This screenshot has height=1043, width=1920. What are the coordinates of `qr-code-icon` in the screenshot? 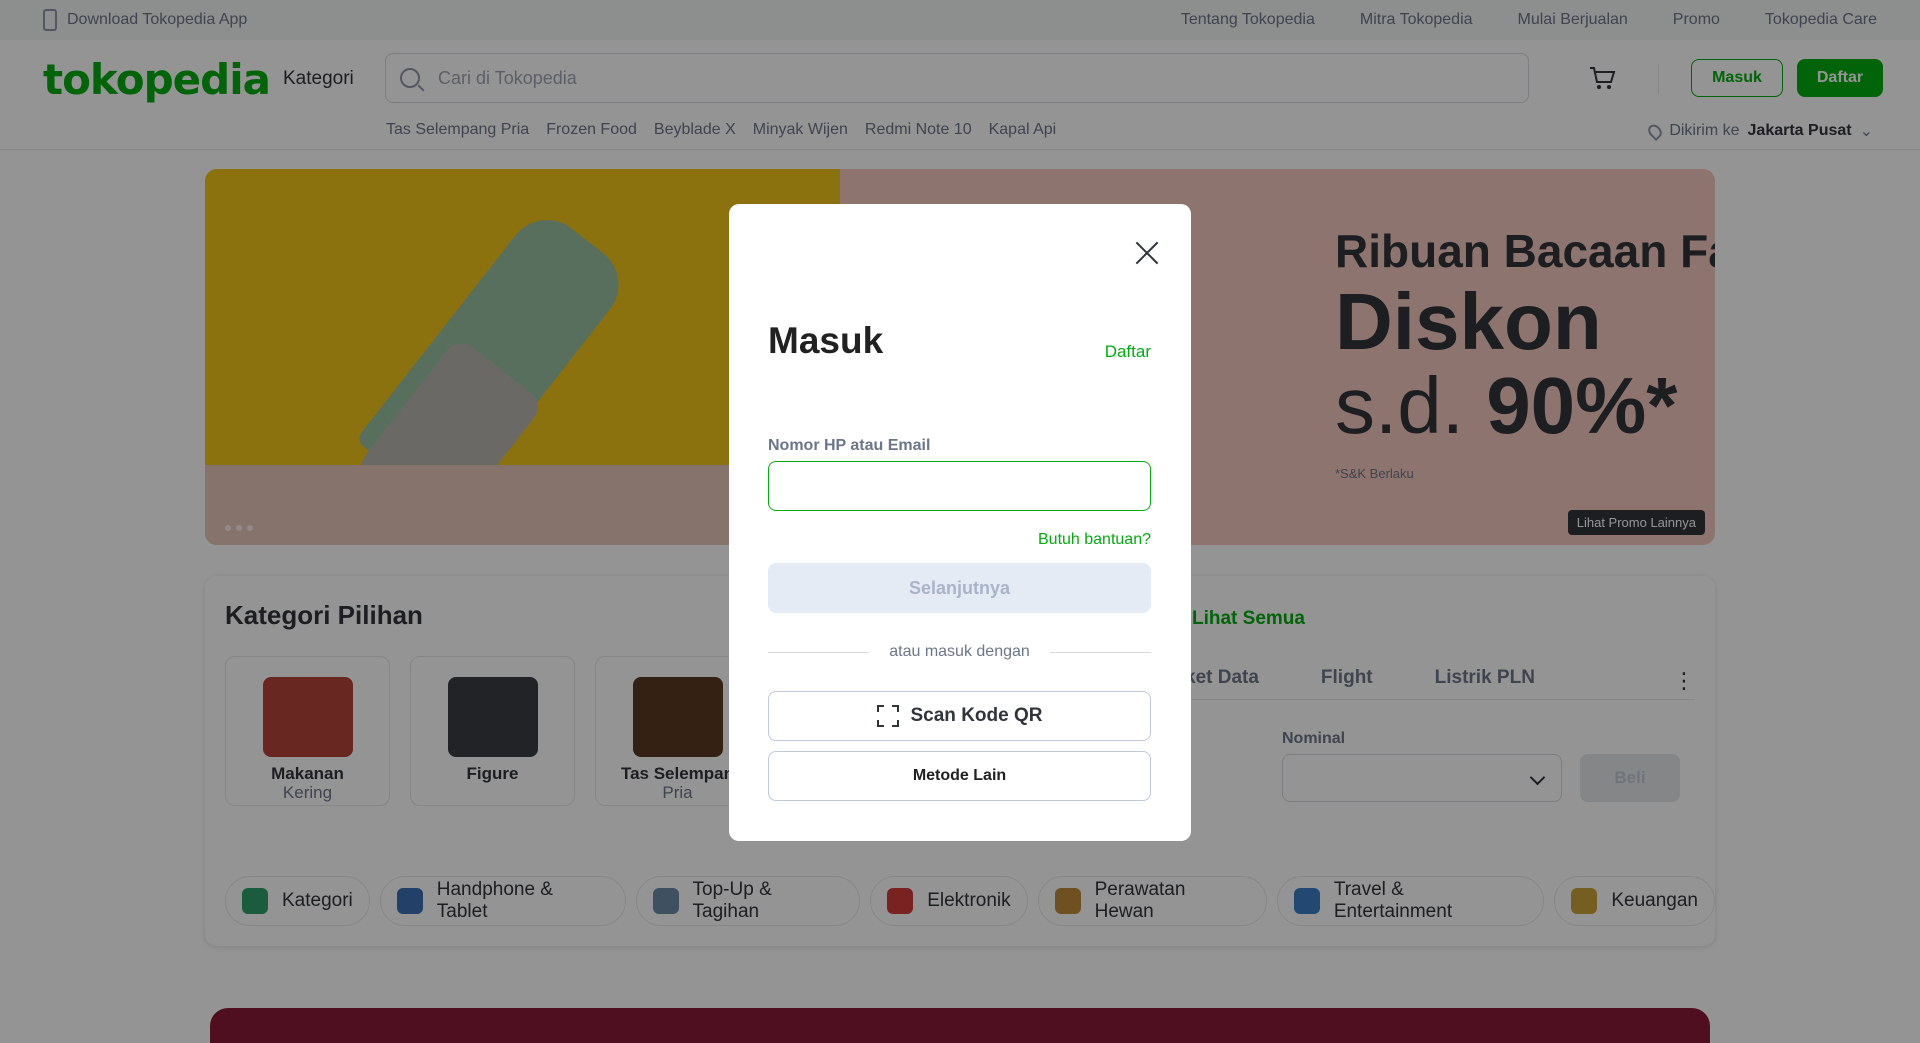 It's located at (887, 716).